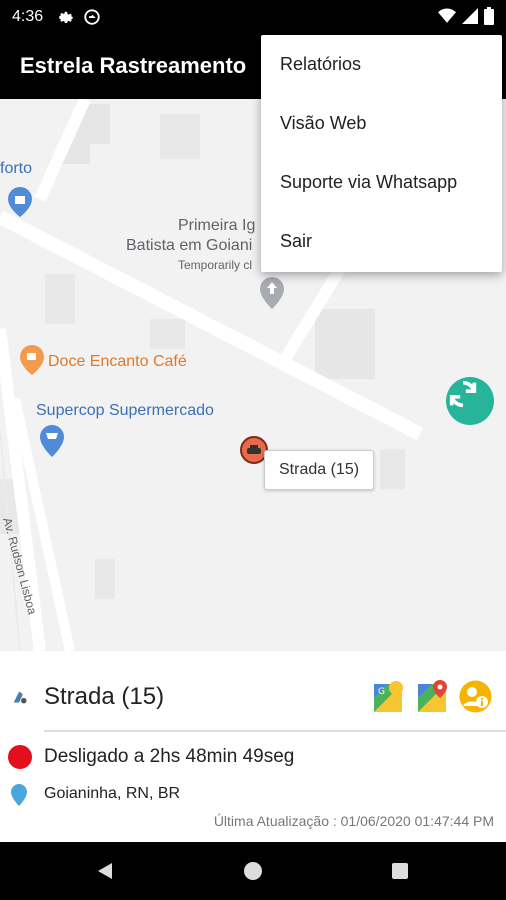 The image size is (506, 900). I want to click on menu-item-sair: Sair, so click(381, 241).